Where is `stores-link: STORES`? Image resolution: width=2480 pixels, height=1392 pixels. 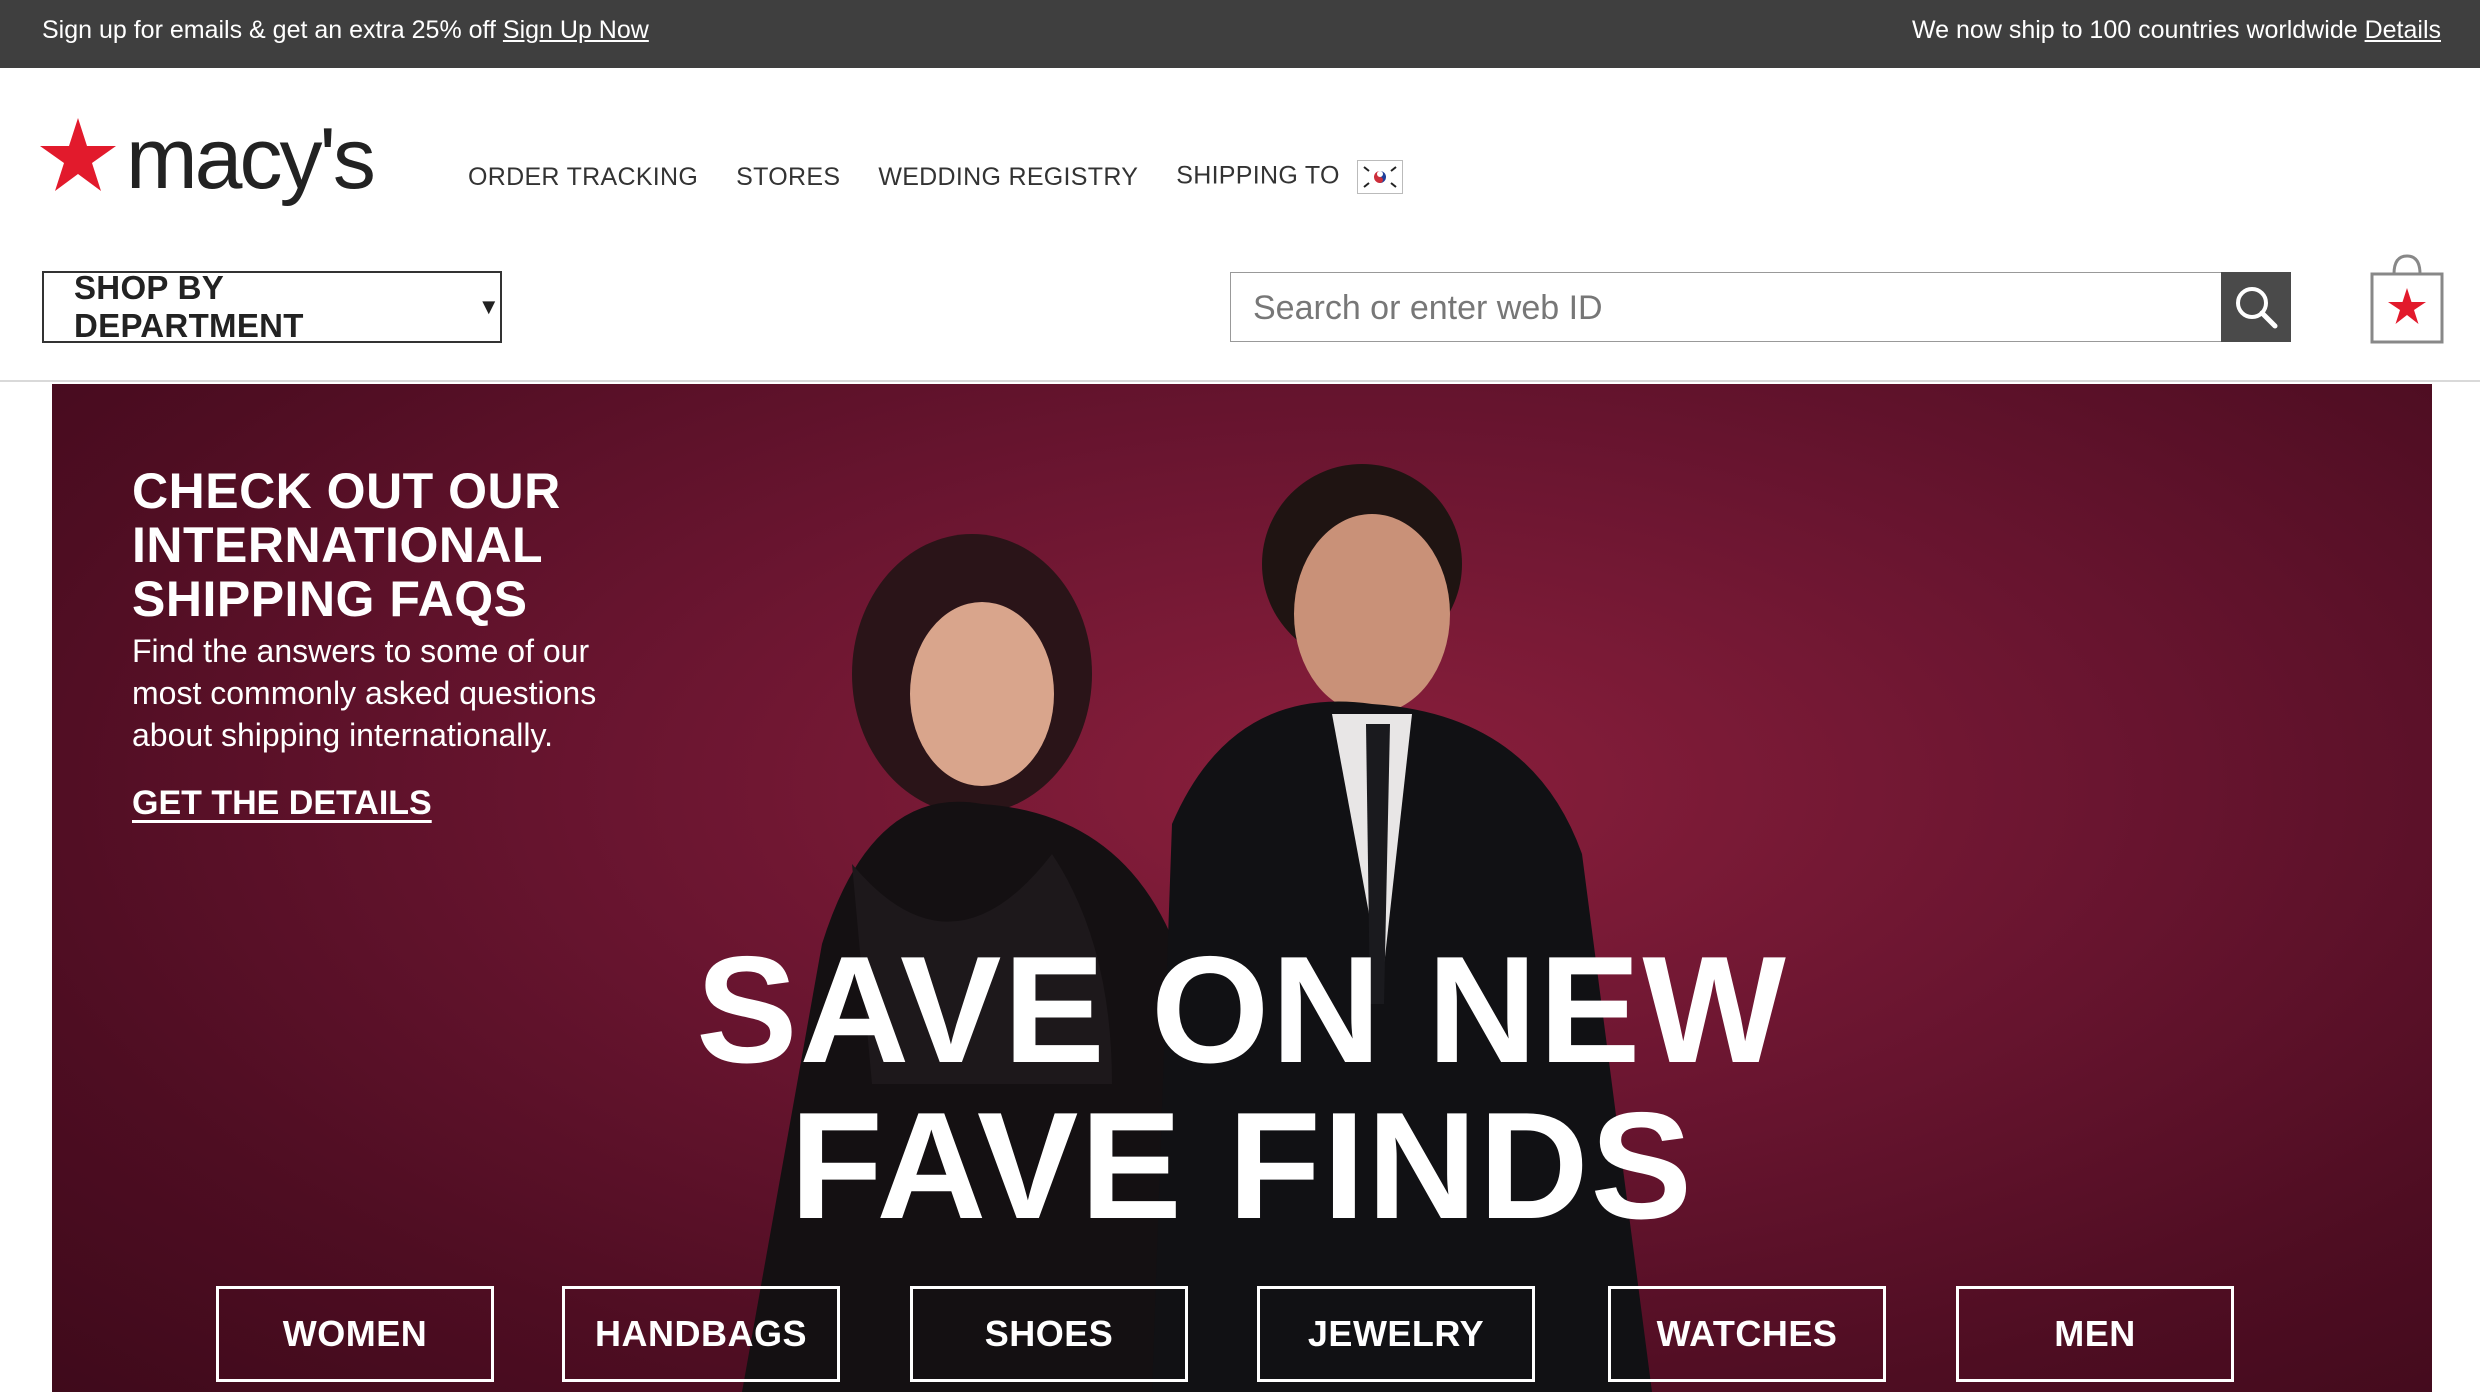 stores-link: STORES is located at coordinates (788, 177).